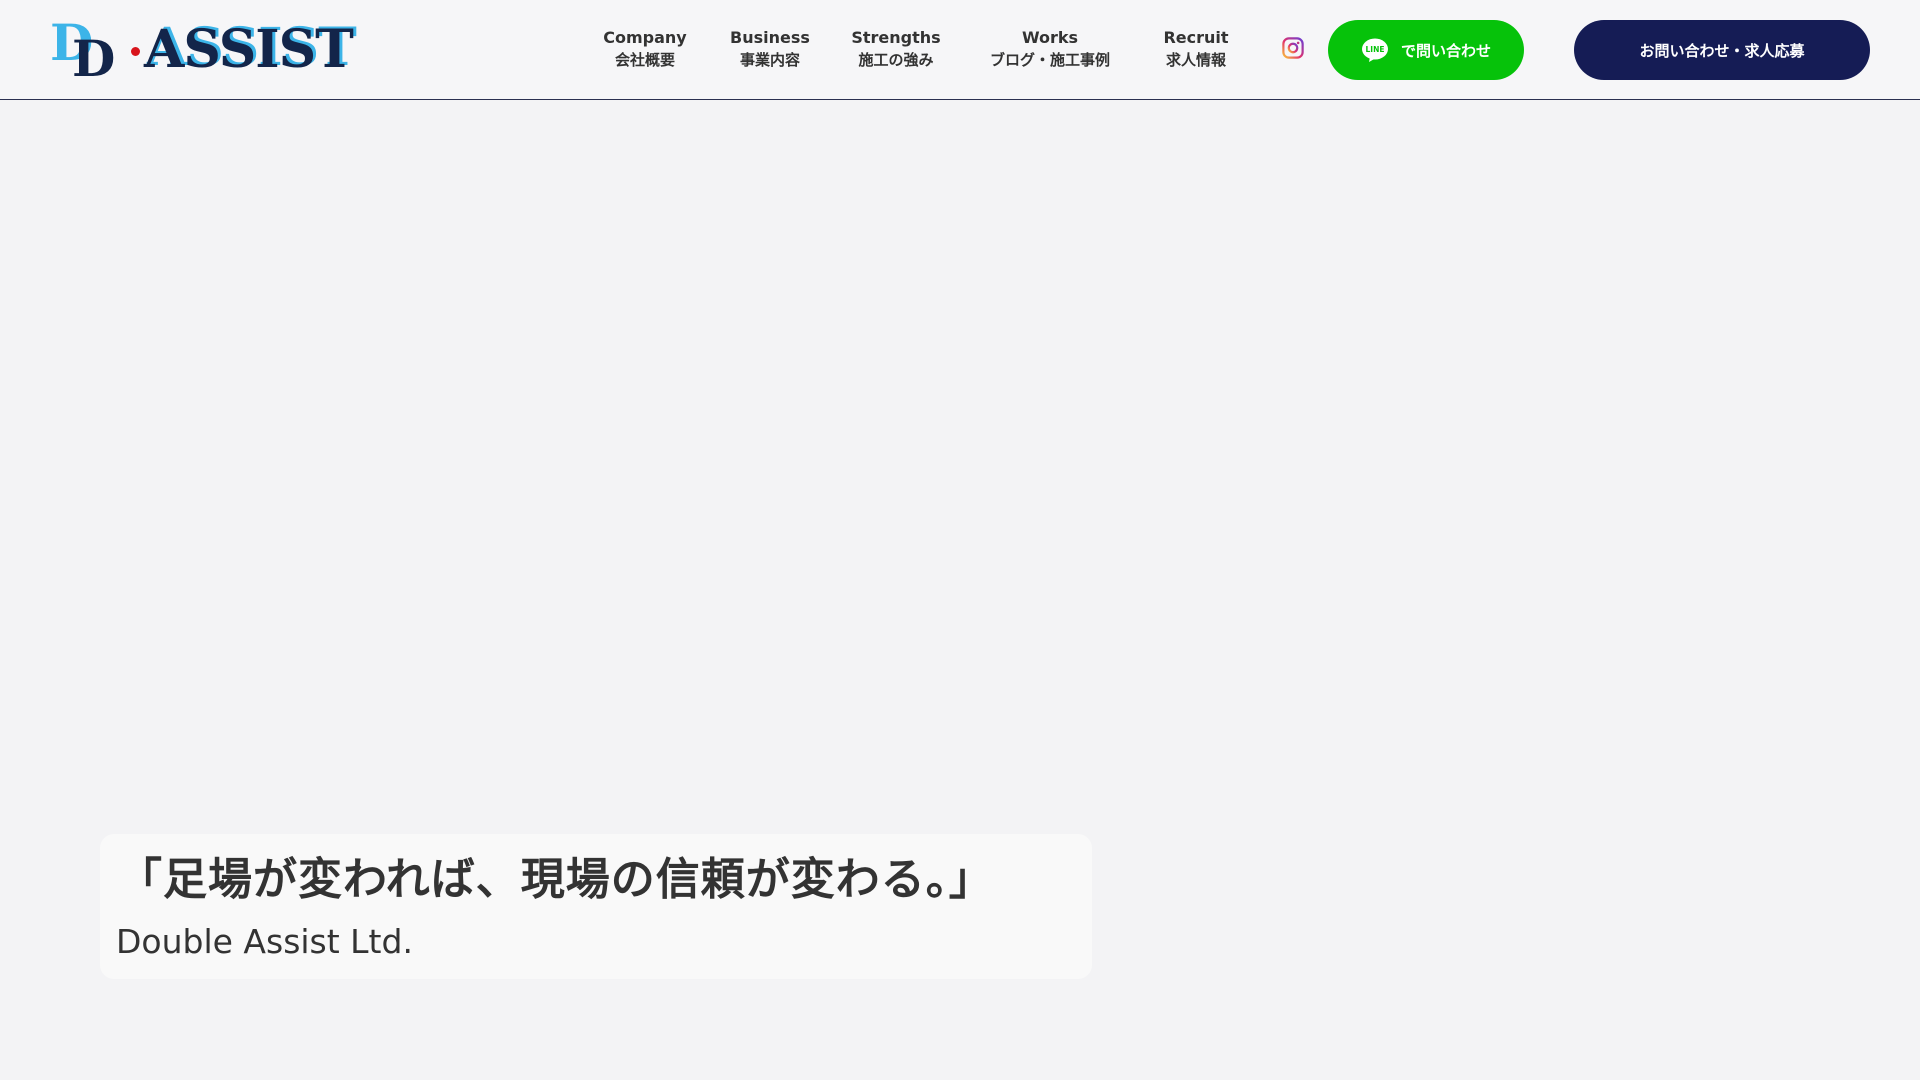 The height and width of the screenshot is (1080, 1920). I want to click on site-logo: D D ASSIST, so click(210, 53).